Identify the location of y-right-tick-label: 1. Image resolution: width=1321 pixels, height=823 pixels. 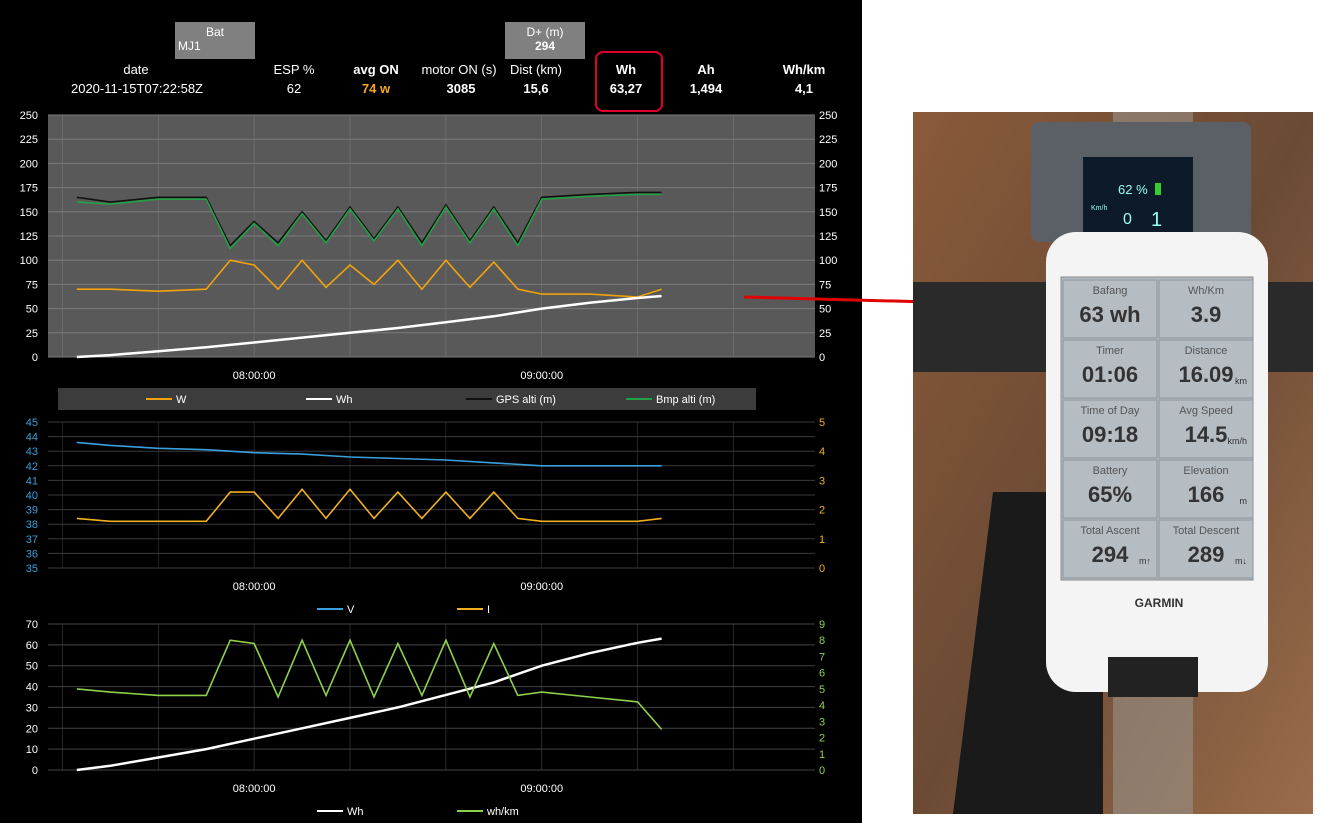
(822, 540).